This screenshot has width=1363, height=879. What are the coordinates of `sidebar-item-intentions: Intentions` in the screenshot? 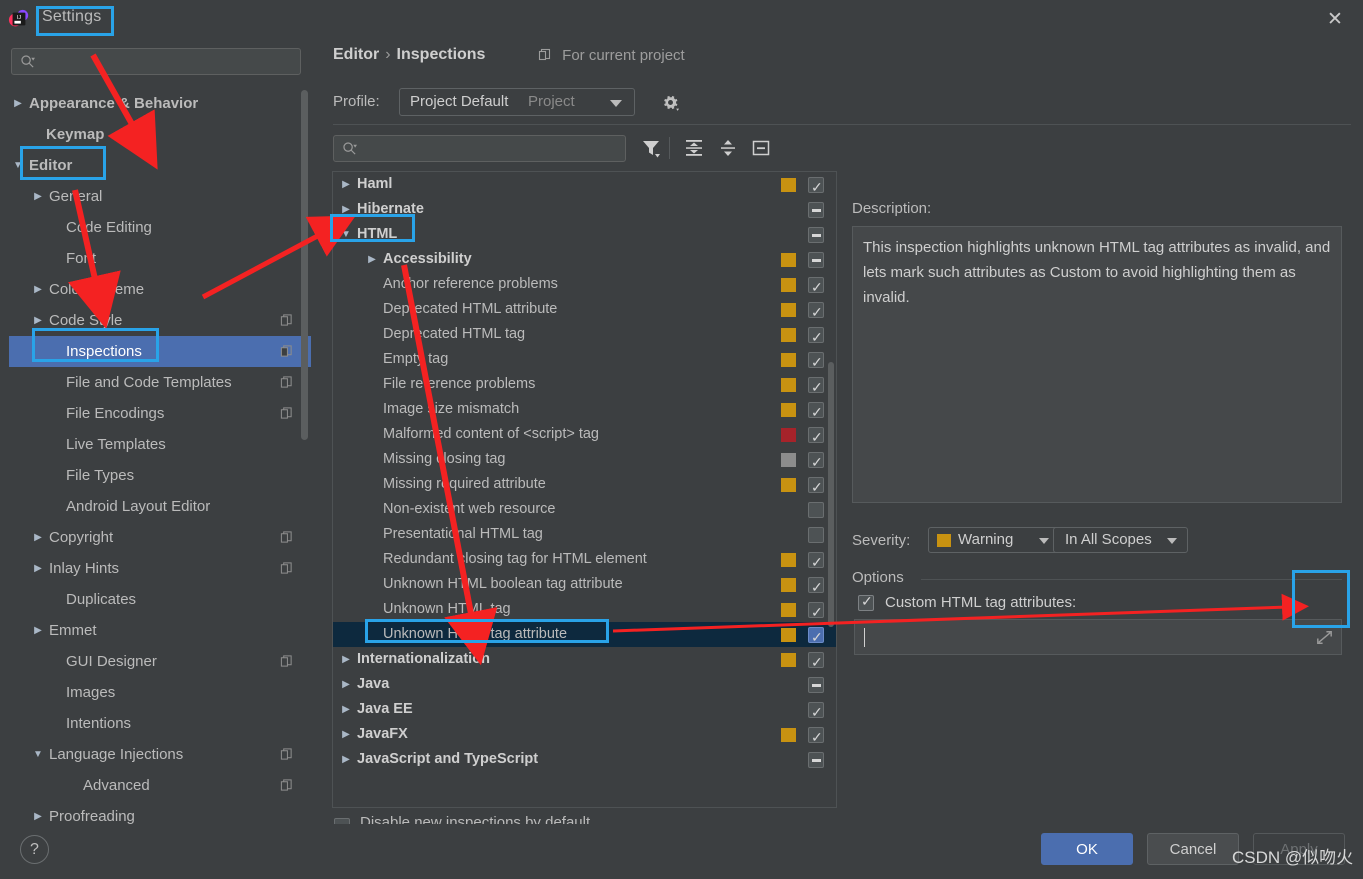 It's located at (160, 723).